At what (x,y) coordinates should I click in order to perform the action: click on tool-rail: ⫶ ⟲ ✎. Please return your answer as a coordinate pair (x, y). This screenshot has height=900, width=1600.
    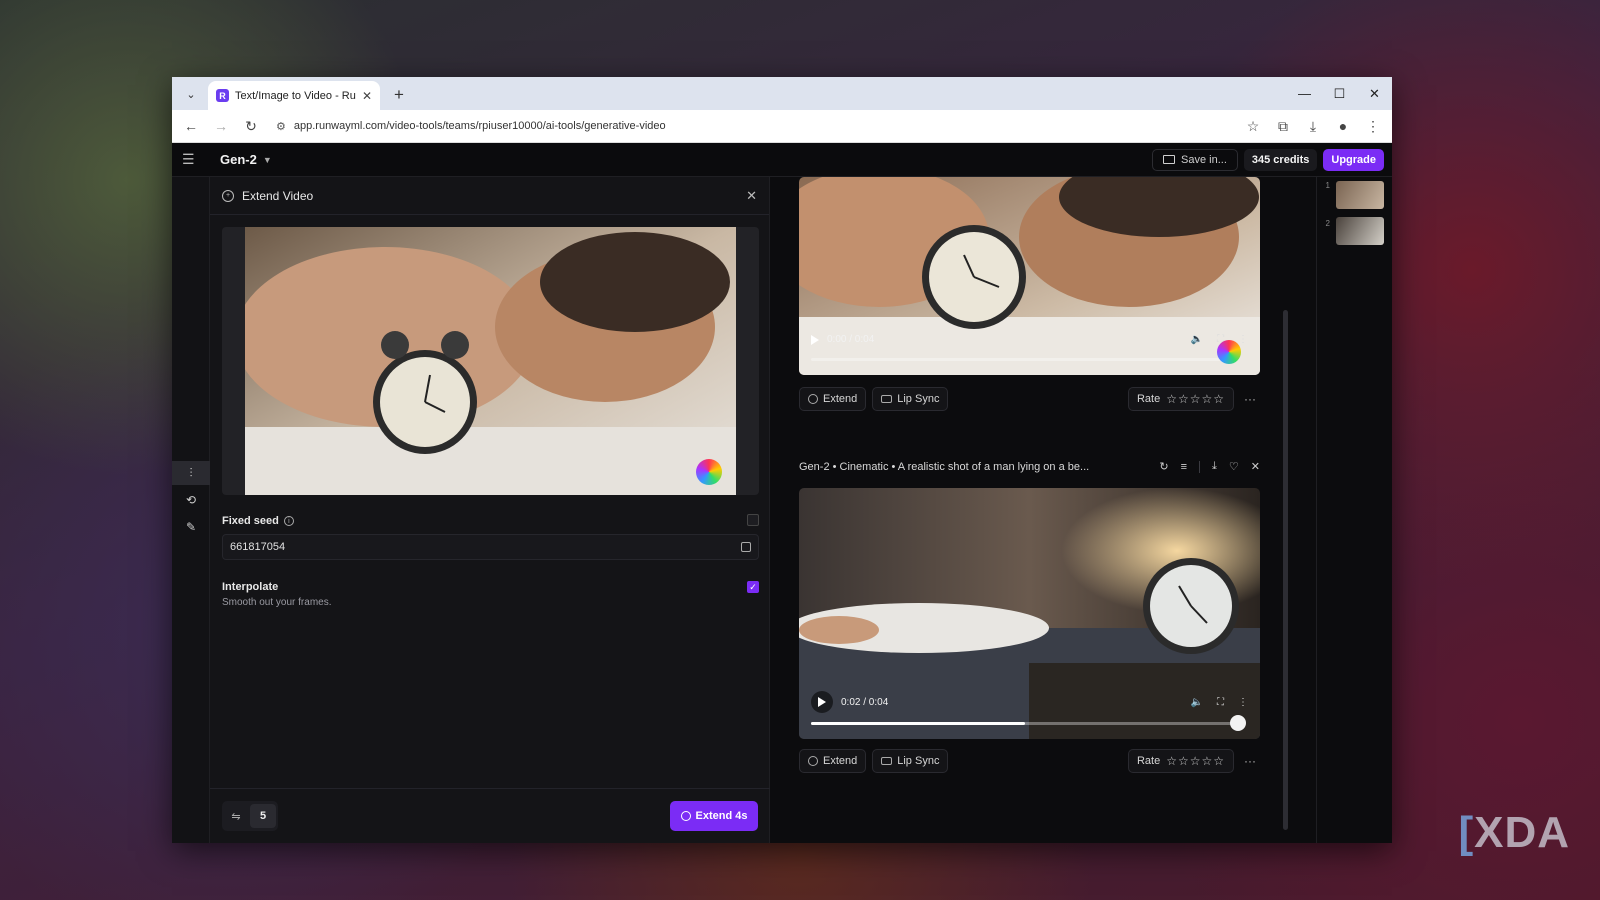
    Looking at the image, I should click on (191, 510).